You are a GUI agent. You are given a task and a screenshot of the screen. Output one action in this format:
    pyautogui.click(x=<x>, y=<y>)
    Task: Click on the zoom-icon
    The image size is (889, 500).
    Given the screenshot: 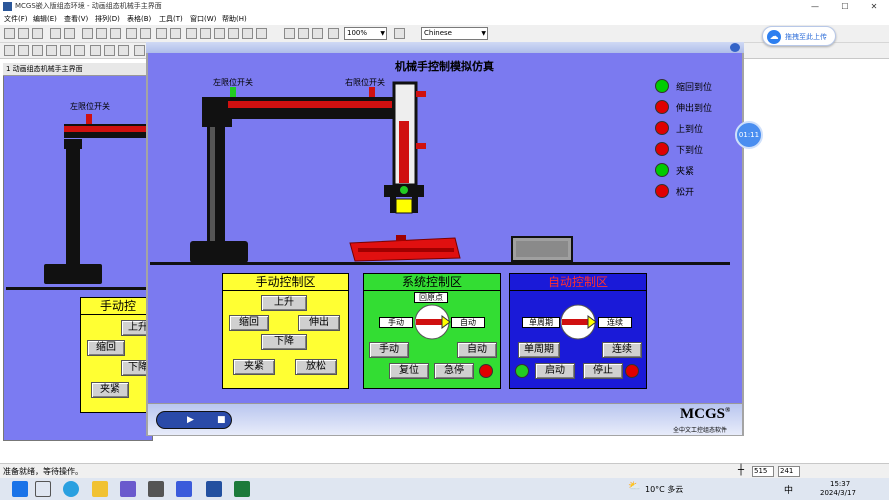 What is the action you would take?
    pyautogui.click(x=333, y=33)
    